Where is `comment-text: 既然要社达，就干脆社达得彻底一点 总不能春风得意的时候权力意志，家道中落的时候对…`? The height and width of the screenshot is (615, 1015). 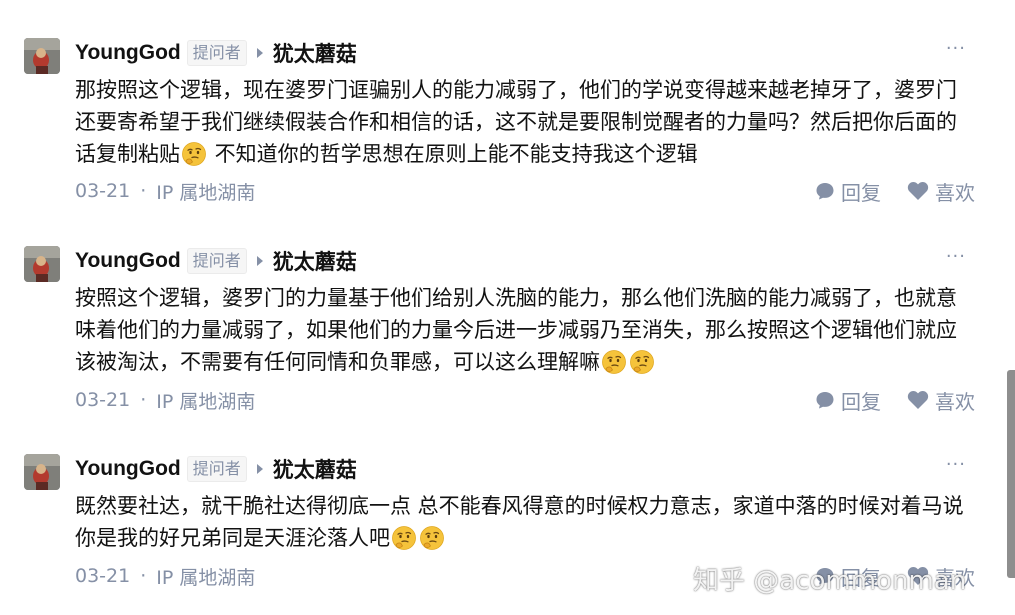 comment-text: 既然要社达，就干脆社达得彻底一点 总不能春风得意的时候权力意志，家道中落的时候对… is located at coordinates (521, 522).